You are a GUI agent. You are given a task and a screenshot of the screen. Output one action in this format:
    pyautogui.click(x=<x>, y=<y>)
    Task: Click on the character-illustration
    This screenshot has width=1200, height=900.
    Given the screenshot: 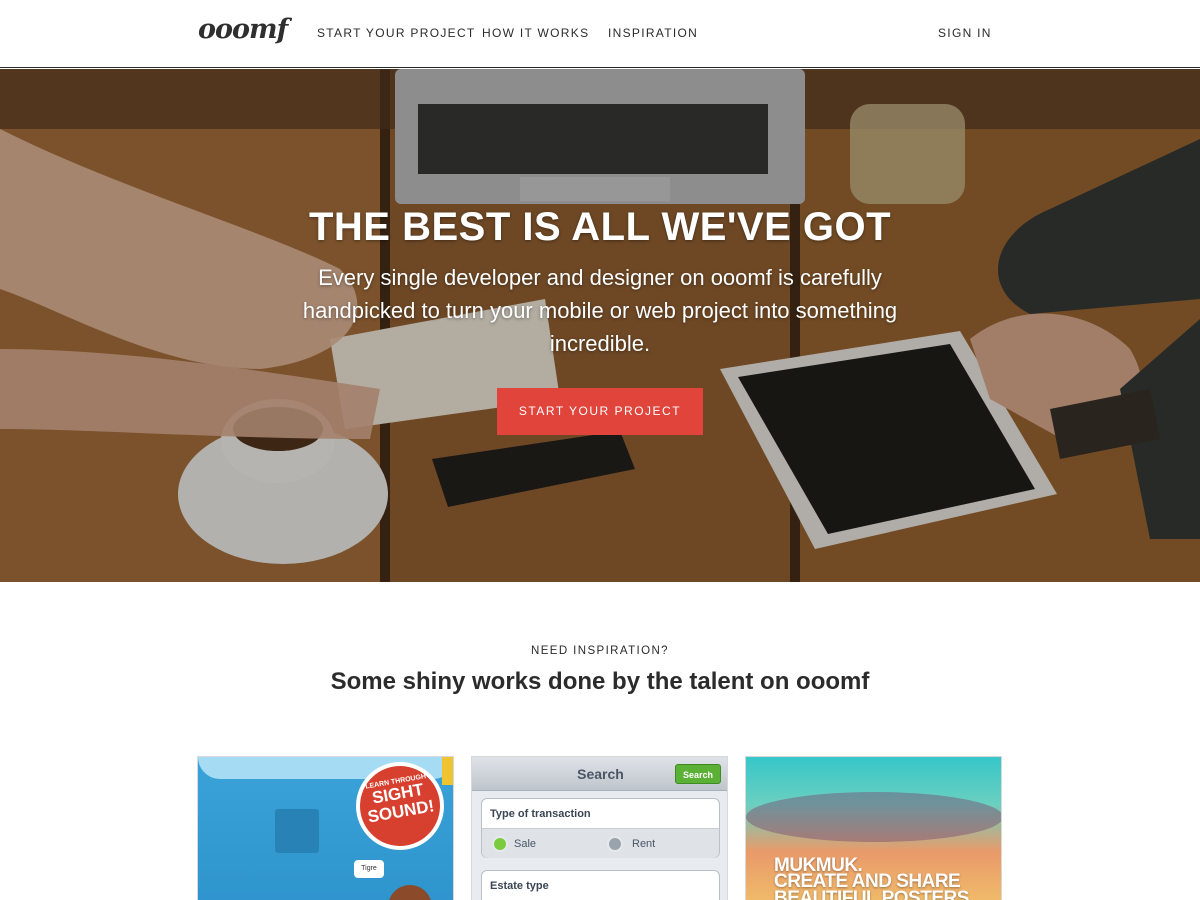 What is the action you would take?
    pyautogui.click(x=410, y=892)
    